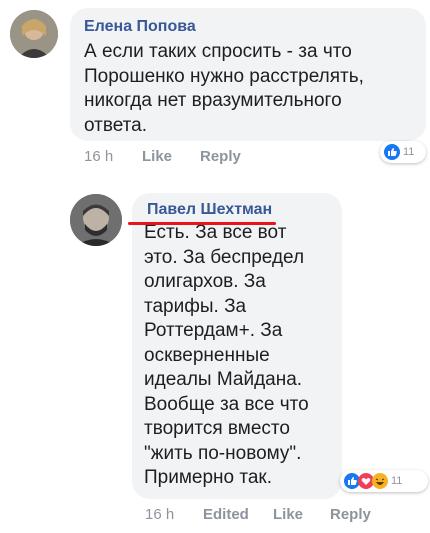  I want to click on comment-line: Примерно так., so click(208, 477).